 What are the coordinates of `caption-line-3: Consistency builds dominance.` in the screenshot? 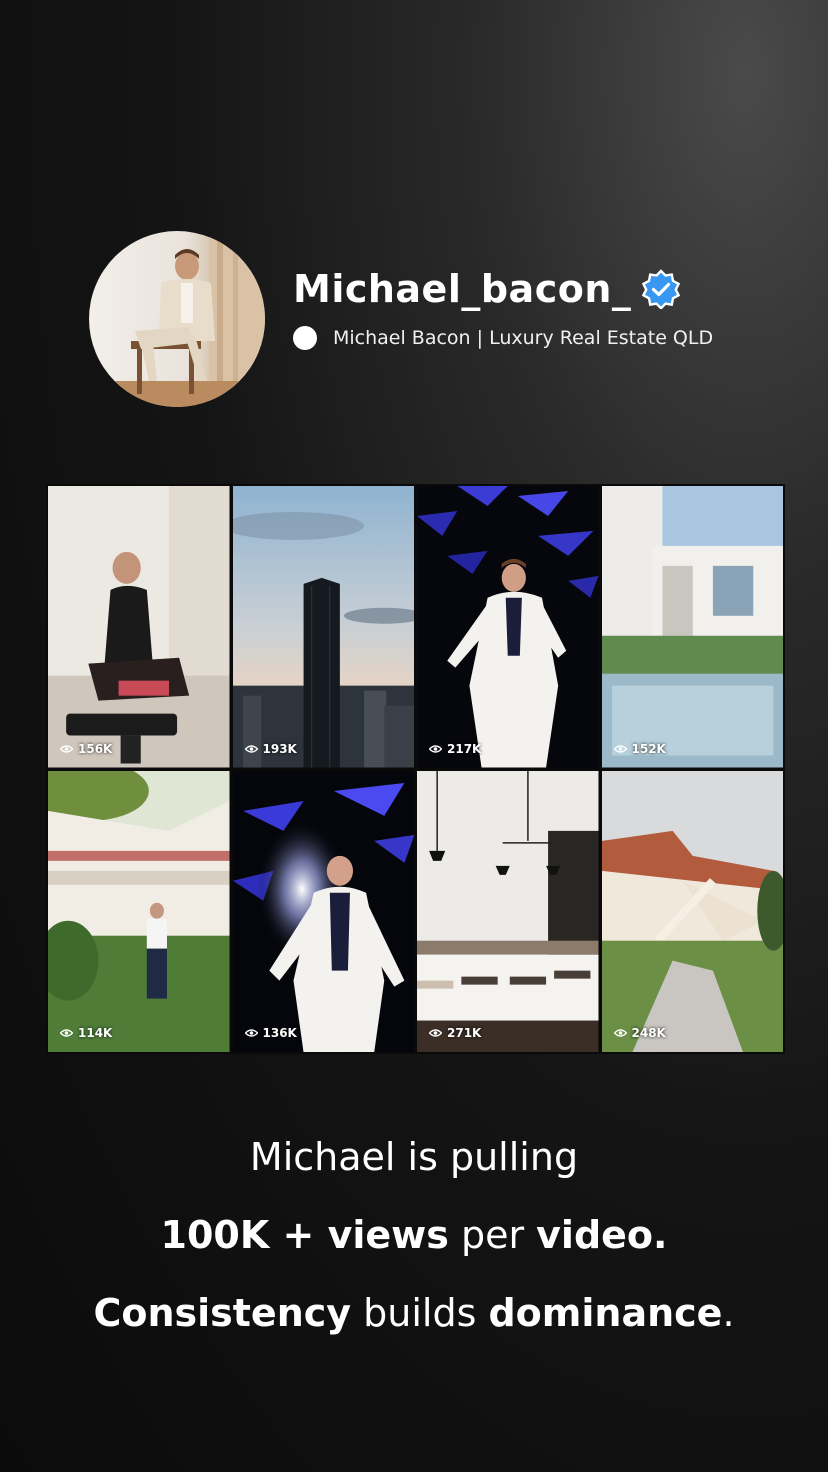 It's located at (414, 1313).